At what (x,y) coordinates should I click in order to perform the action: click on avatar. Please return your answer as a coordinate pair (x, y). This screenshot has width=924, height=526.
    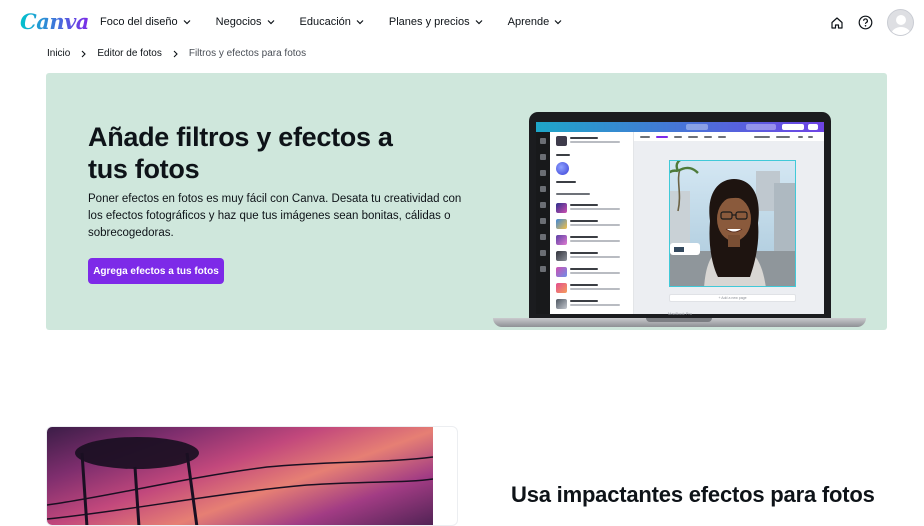
    Looking at the image, I should click on (900, 22).